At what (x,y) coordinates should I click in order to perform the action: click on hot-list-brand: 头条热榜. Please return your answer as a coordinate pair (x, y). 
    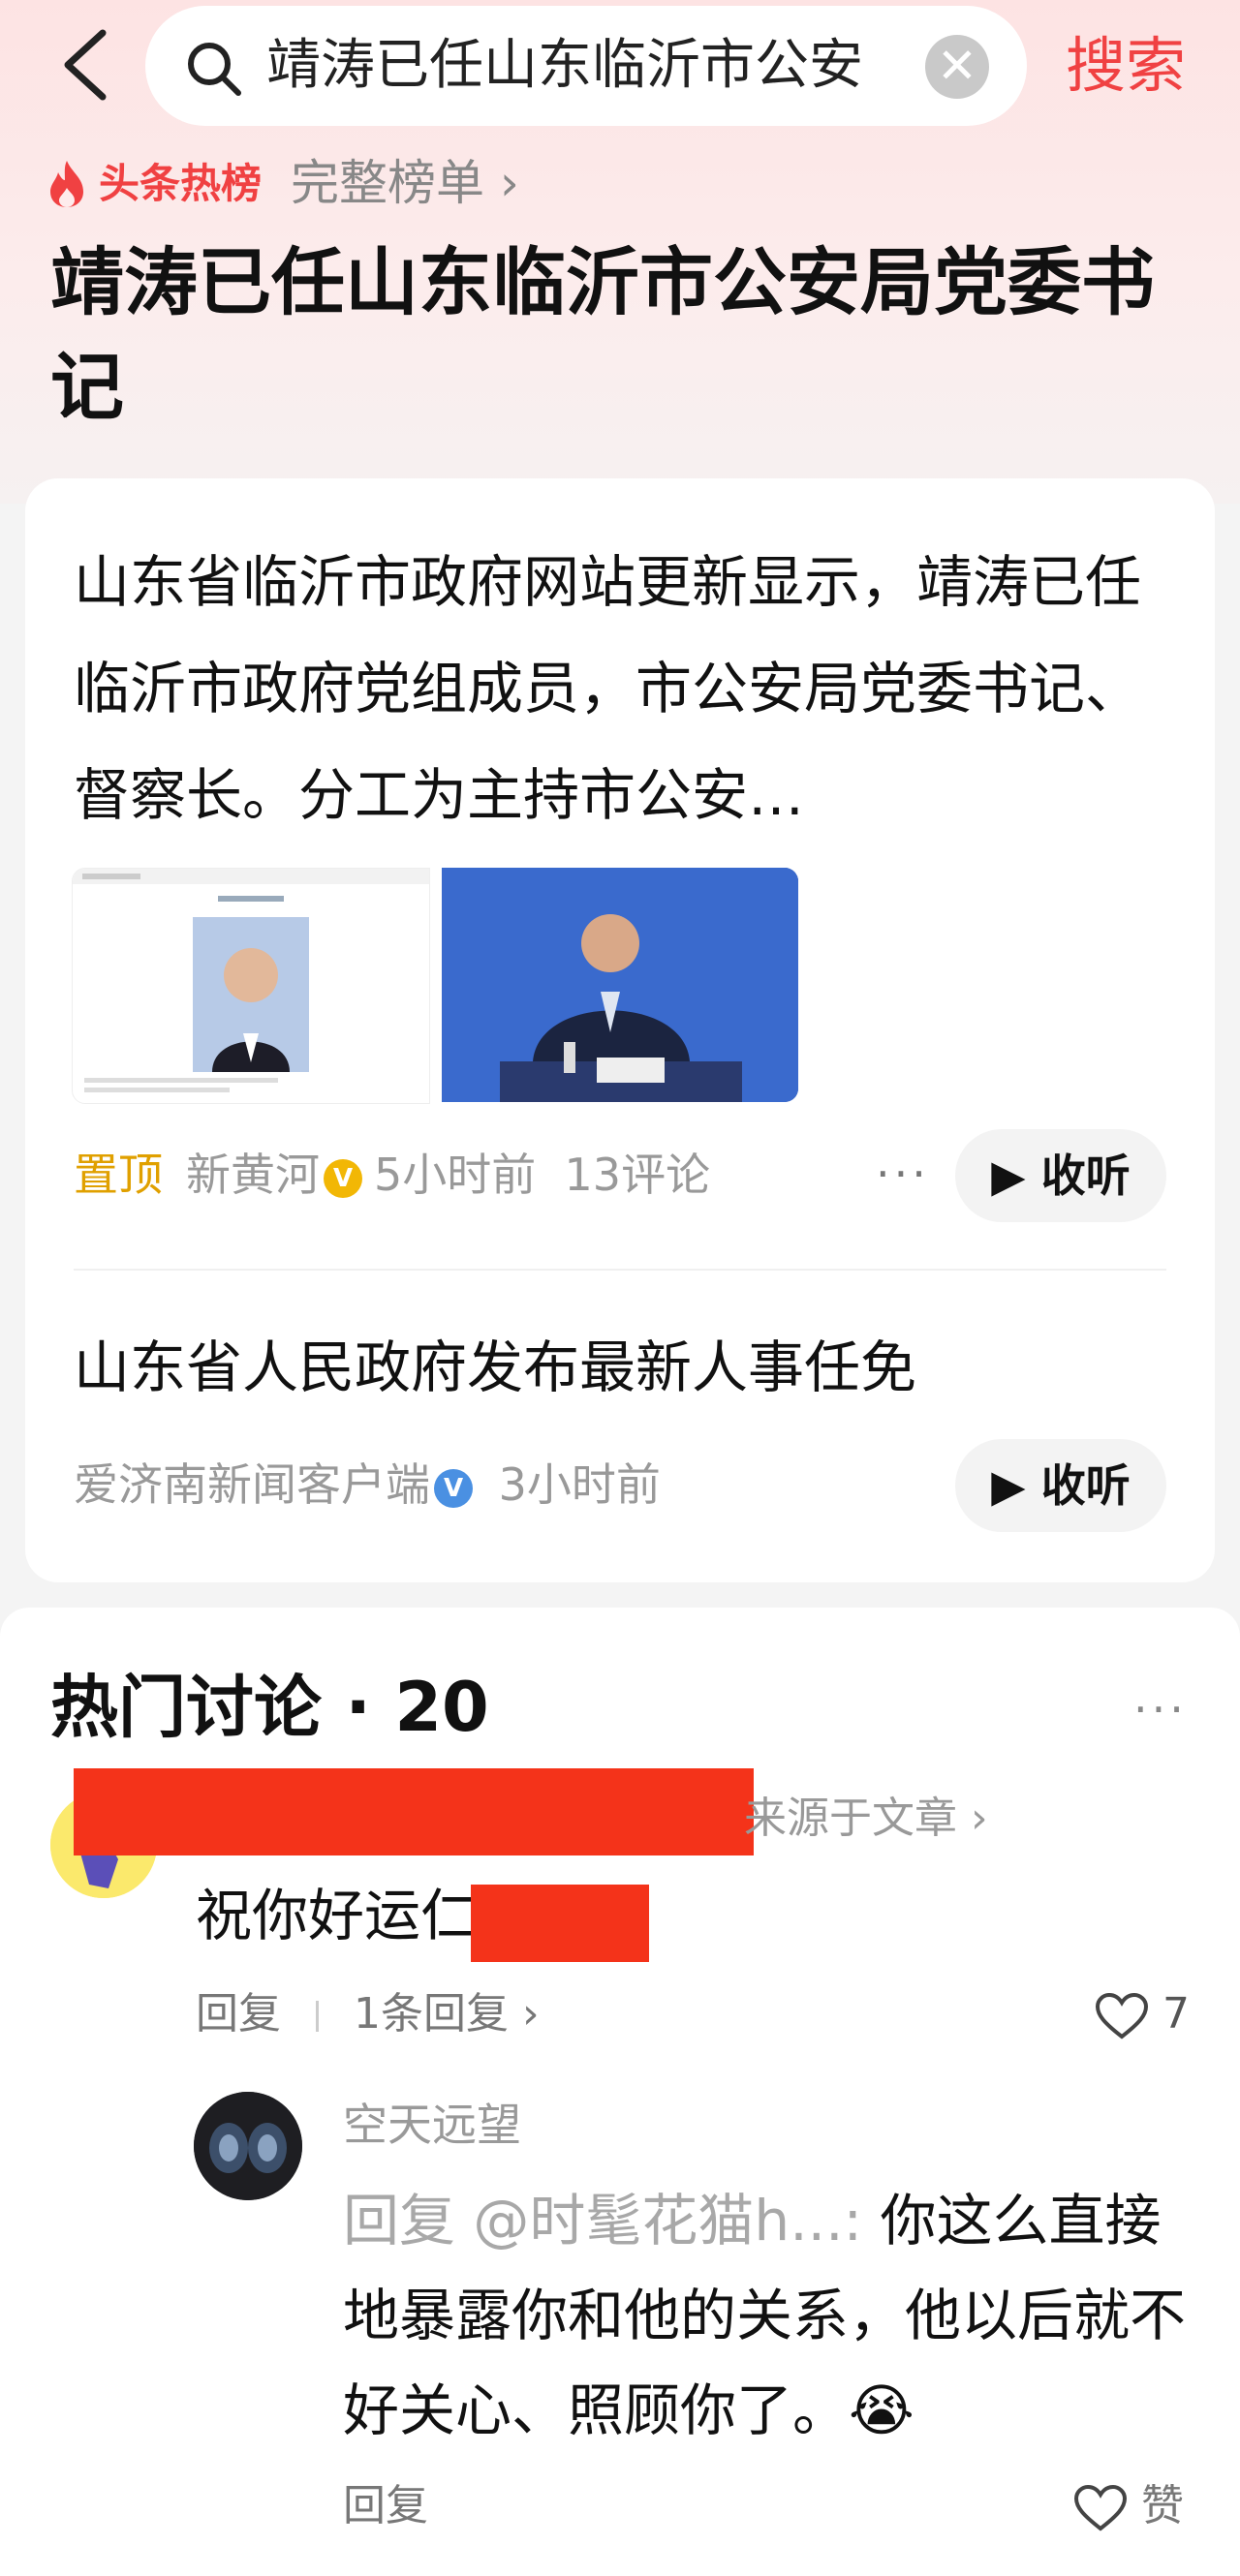
    Looking at the image, I should click on (181, 183).